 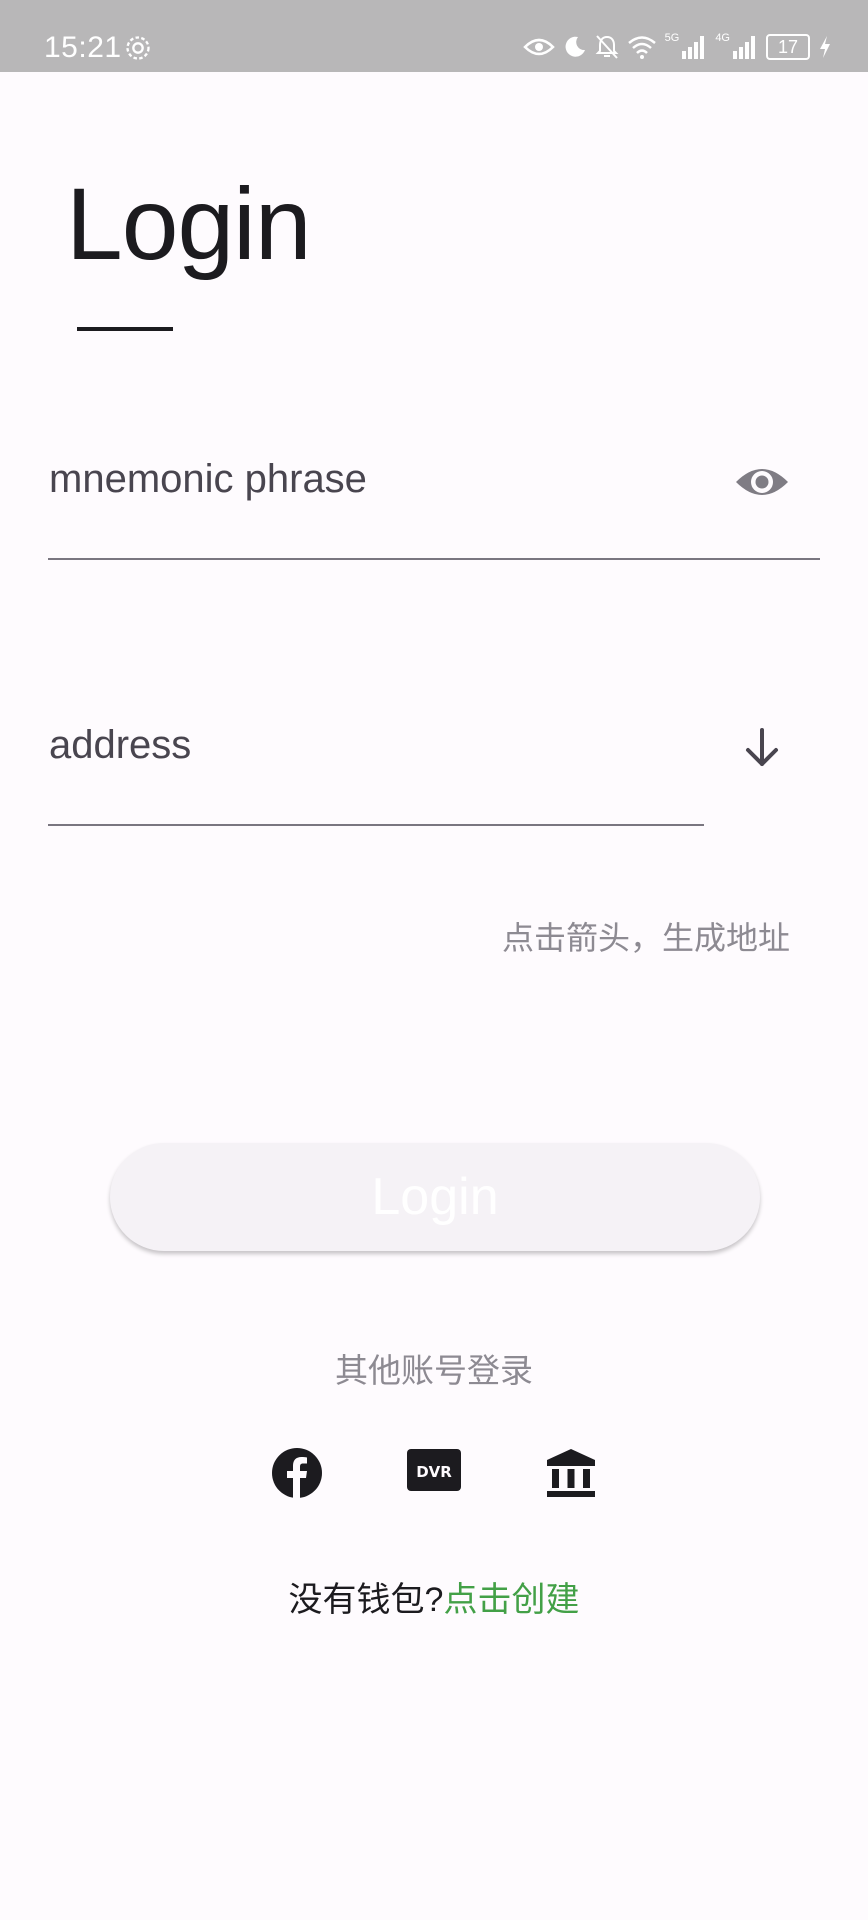 I want to click on svg-text: DVR, so click(x=434, y=1472).